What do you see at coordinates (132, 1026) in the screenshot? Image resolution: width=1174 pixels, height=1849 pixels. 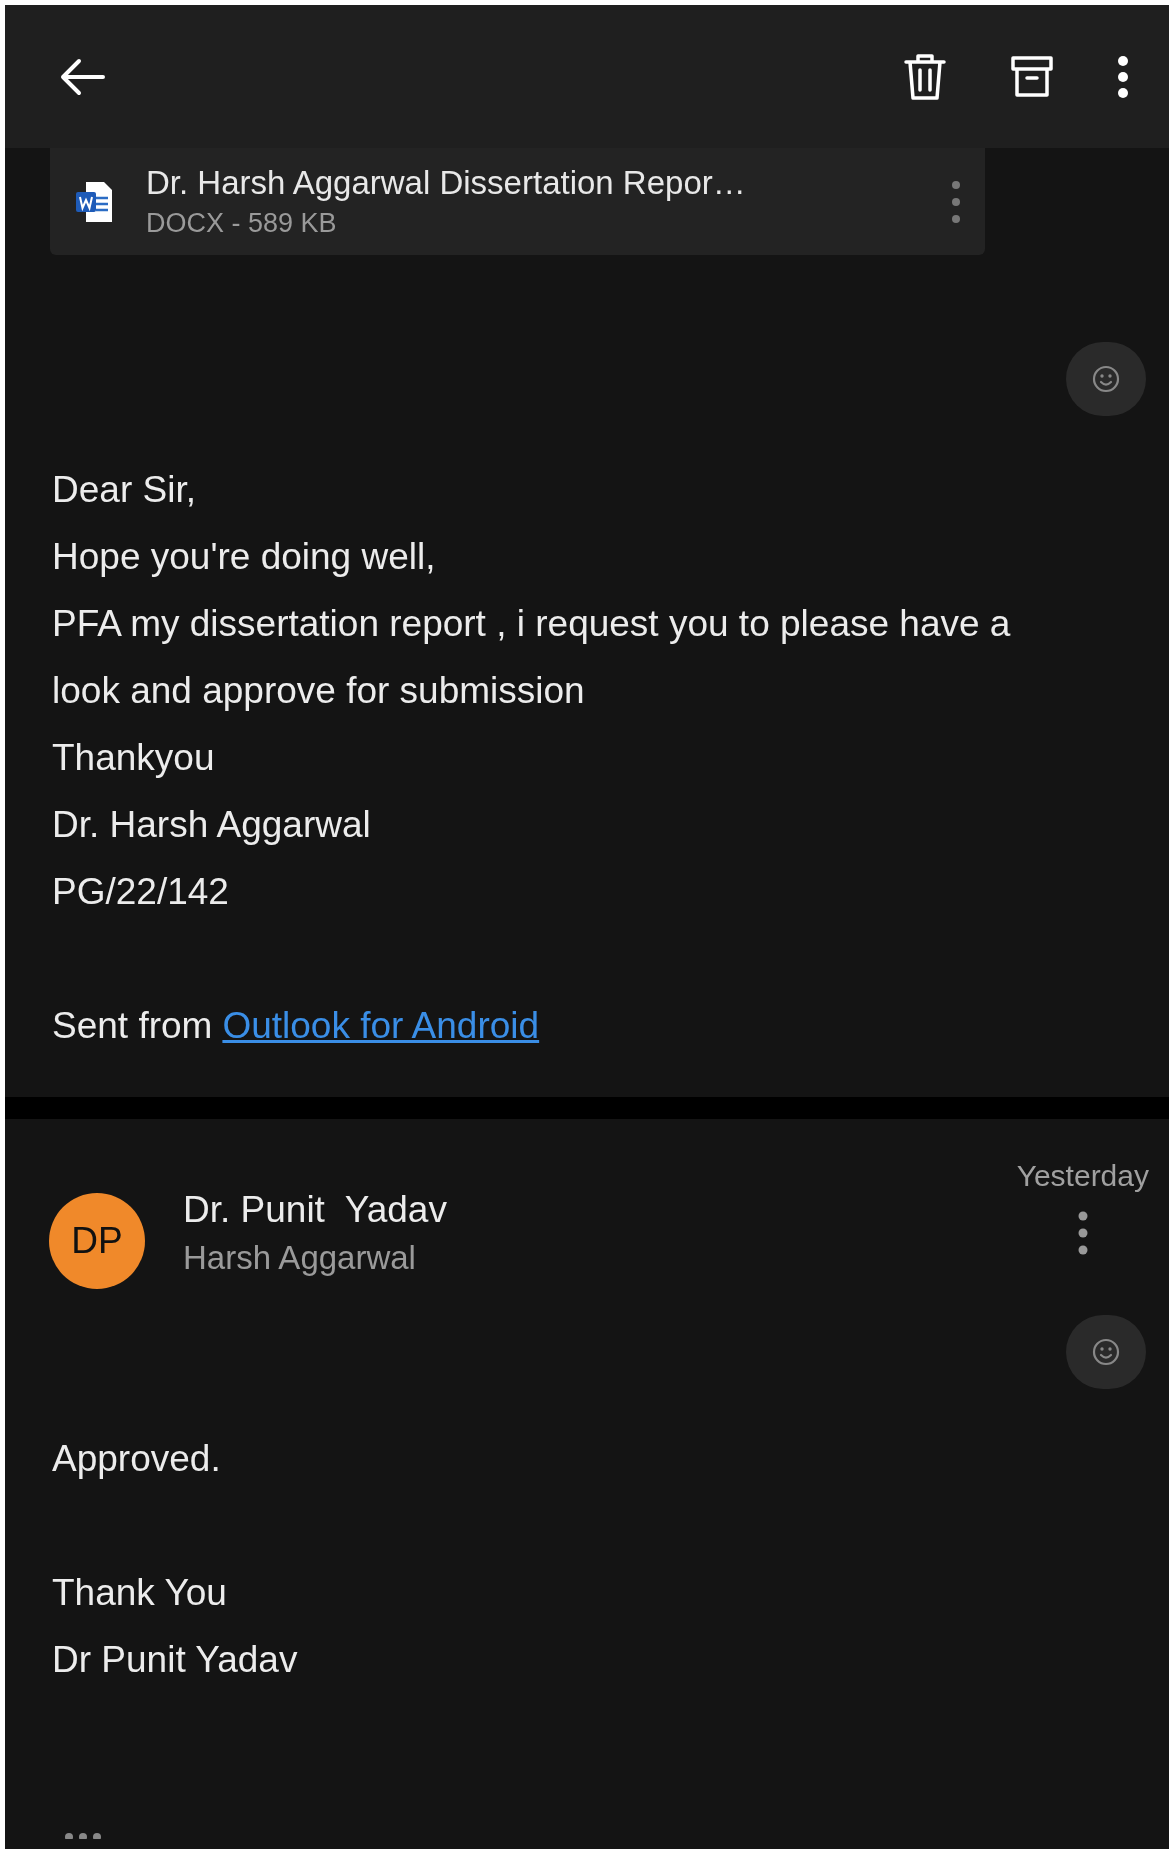 I see `message-text: Sent from` at bounding box center [132, 1026].